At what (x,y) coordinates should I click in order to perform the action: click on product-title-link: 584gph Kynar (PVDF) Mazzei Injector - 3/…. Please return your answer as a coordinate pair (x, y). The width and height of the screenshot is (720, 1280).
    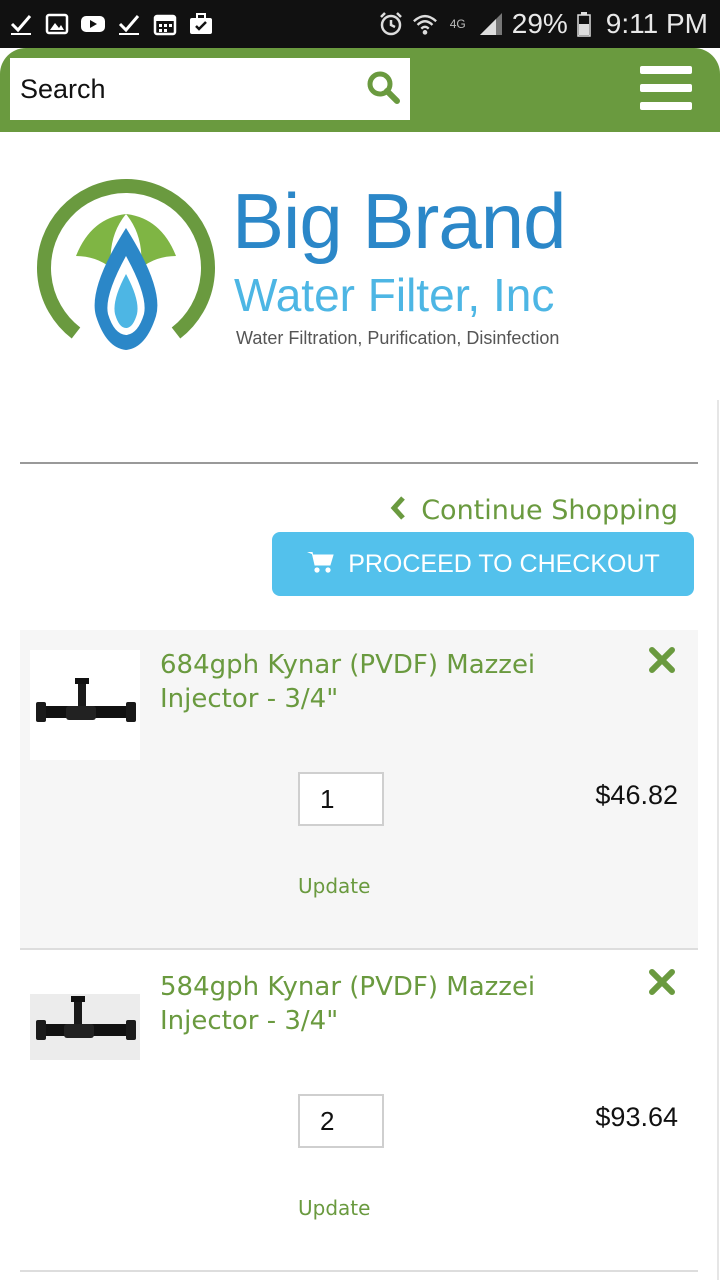
    Looking at the image, I should click on (370, 1004).